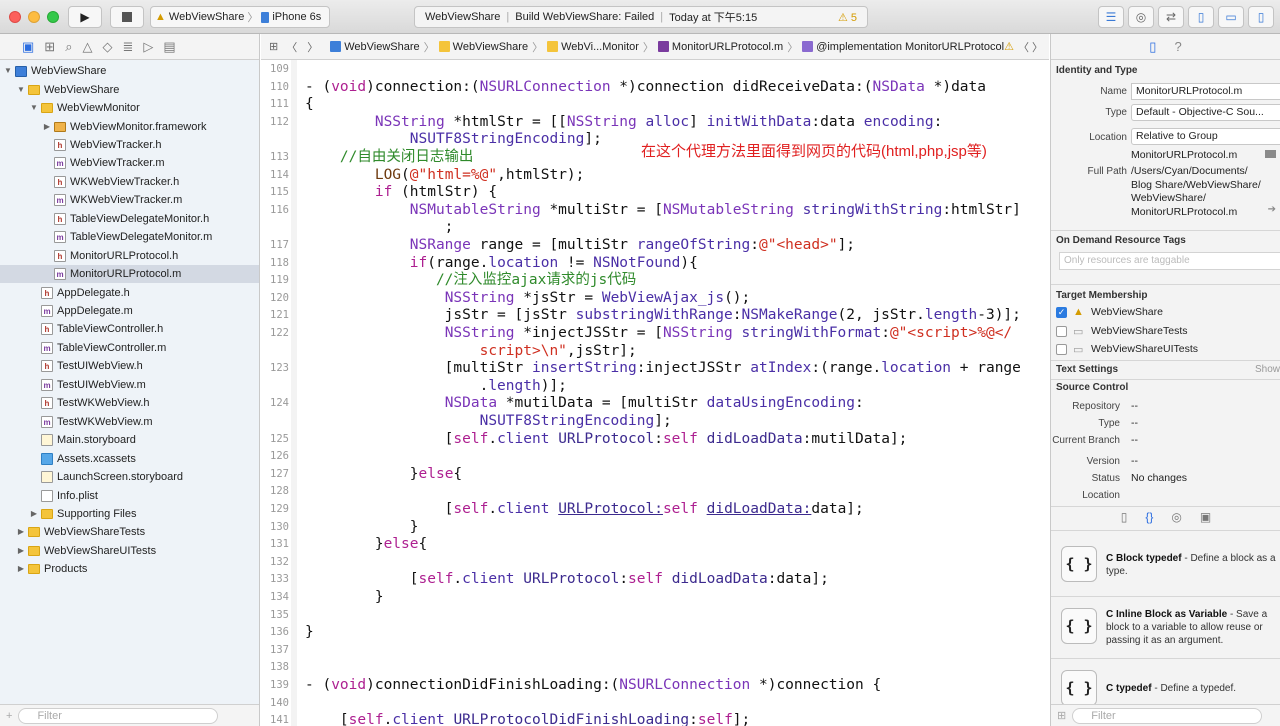 This screenshot has width=1280, height=726. What do you see at coordinates (118, 715) in the screenshot?
I see `navigator-filter-input: Filter` at bounding box center [118, 715].